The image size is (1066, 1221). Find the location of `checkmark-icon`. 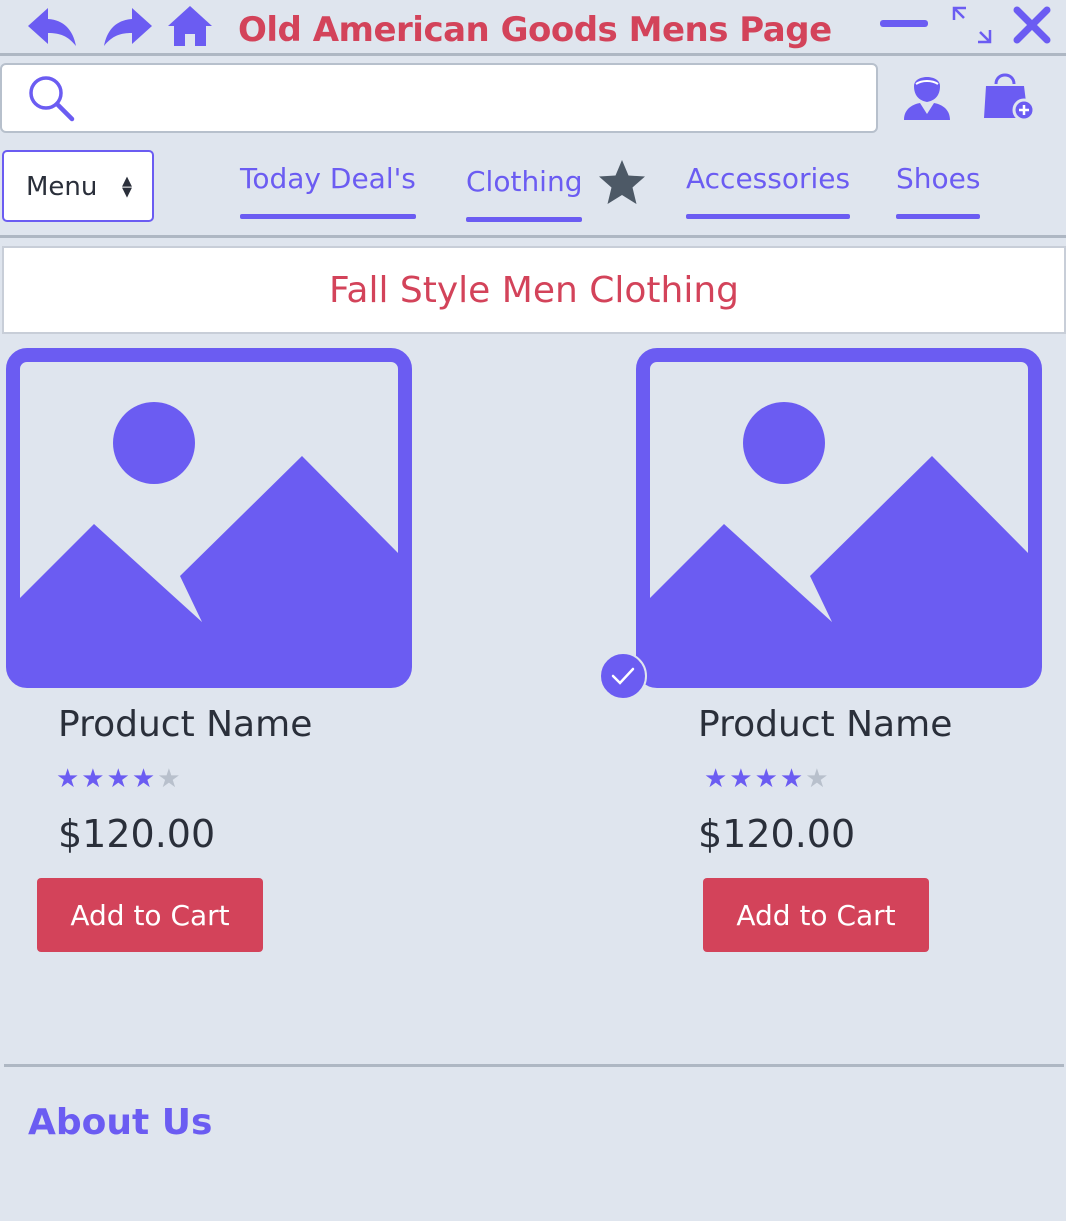

checkmark-icon is located at coordinates (623, 676).